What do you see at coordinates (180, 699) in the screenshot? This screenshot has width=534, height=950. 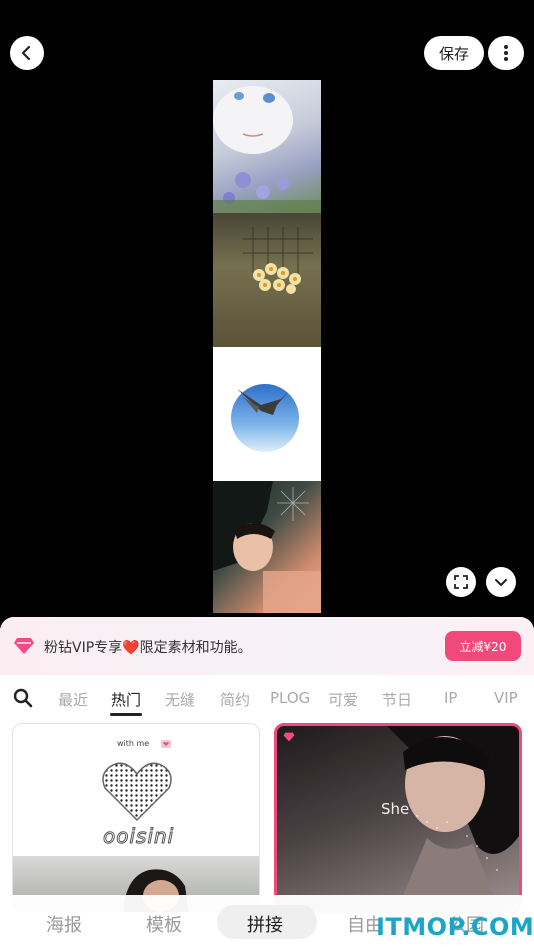 I see `tab-seamless: 无缝` at bounding box center [180, 699].